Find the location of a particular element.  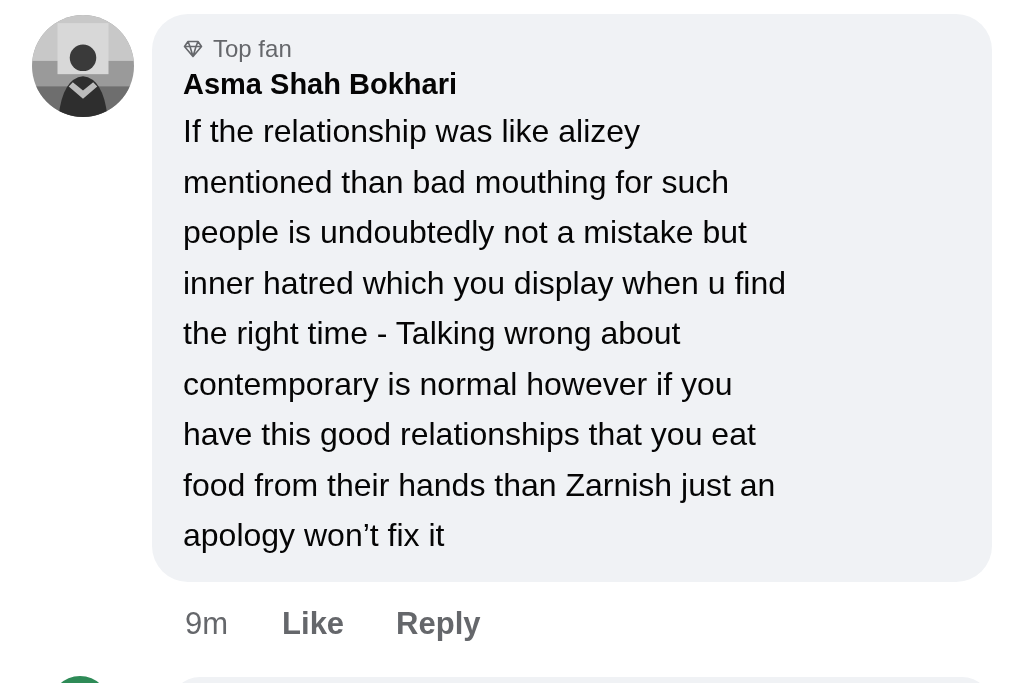

diamond-icon is located at coordinates (193, 49).